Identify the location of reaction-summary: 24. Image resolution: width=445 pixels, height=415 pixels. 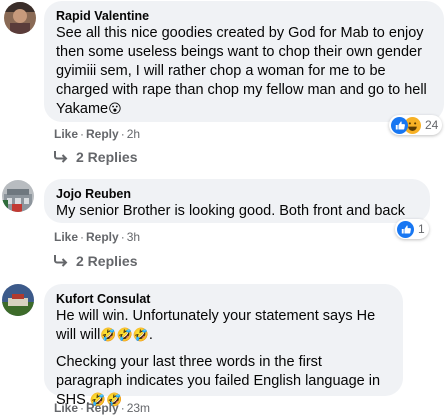
(416, 125).